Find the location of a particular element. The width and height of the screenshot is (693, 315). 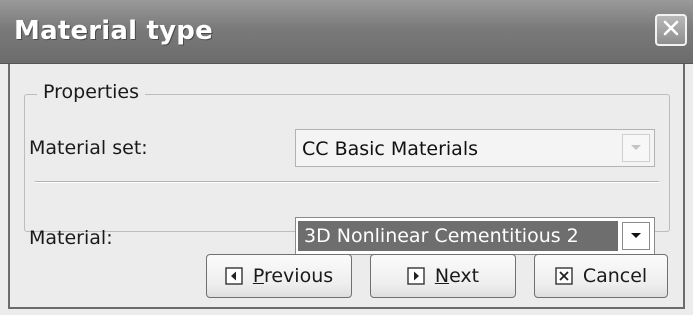

arrow-left-icon is located at coordinates (234, 276).